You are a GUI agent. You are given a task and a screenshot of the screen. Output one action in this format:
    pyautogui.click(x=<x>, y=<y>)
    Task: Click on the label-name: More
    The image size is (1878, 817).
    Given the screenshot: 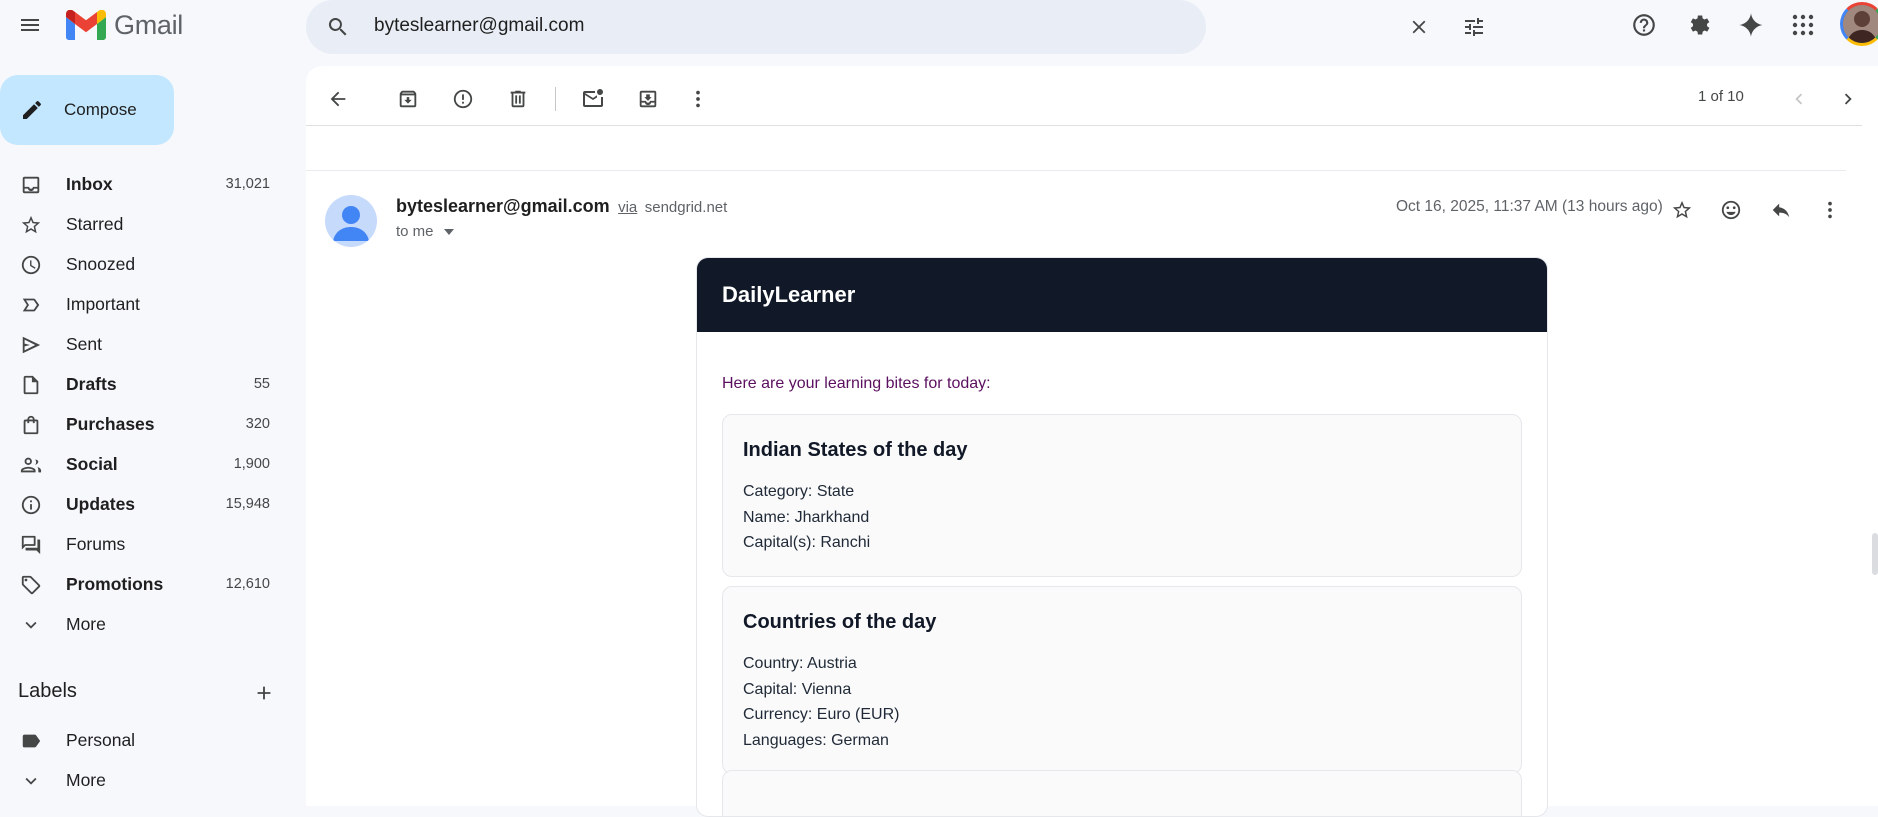 What is the action you would take?
    pyautogui.click(x=86, y=780)
    